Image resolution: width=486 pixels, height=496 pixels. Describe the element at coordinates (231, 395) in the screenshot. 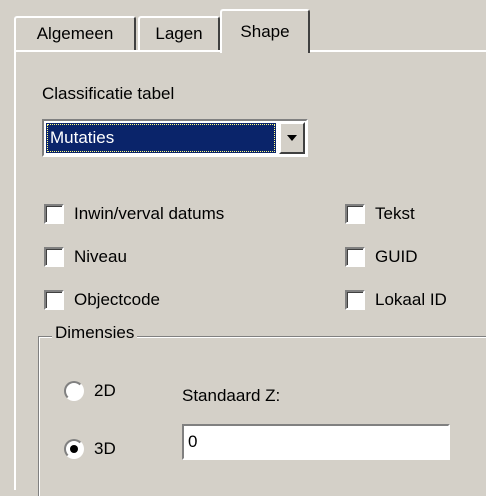

I see `standaard-z-label: Standaard Z:` at that location.